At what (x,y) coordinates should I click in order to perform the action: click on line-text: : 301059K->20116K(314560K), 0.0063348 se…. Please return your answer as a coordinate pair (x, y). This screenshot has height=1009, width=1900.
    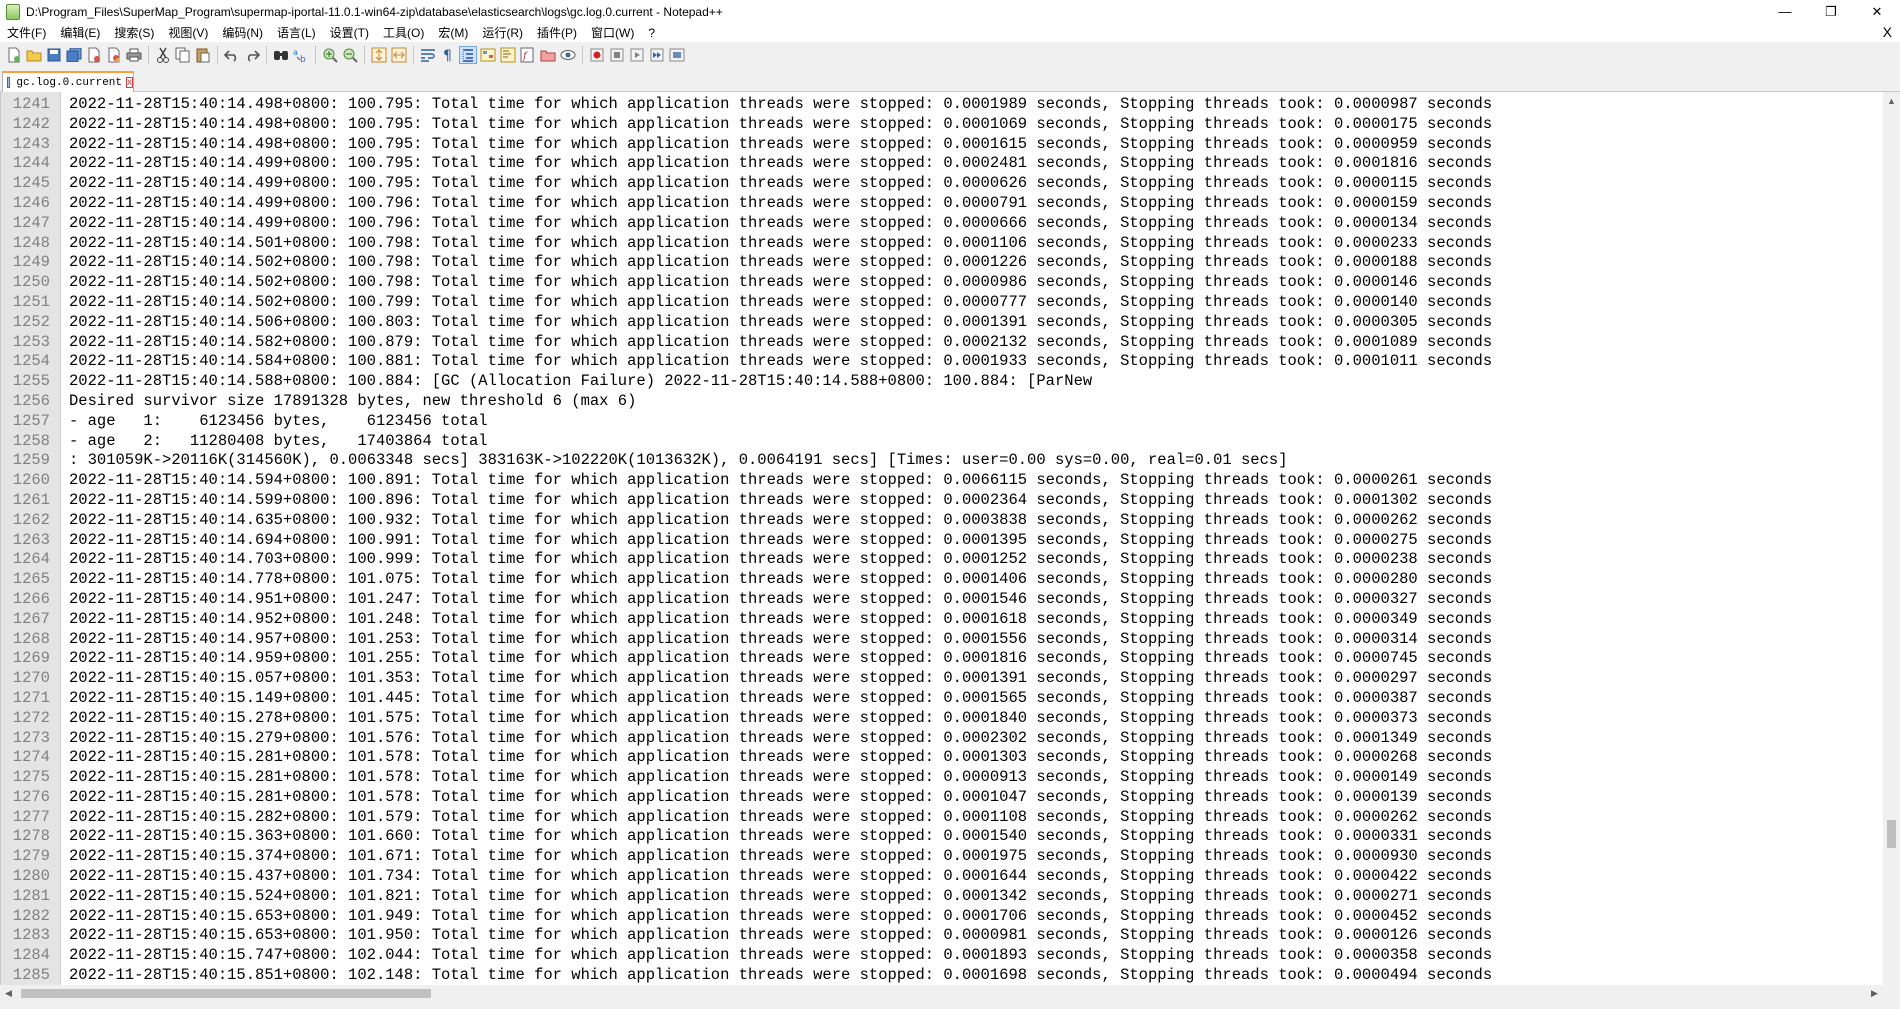
    Looking at the image, I should click on (669, 461).